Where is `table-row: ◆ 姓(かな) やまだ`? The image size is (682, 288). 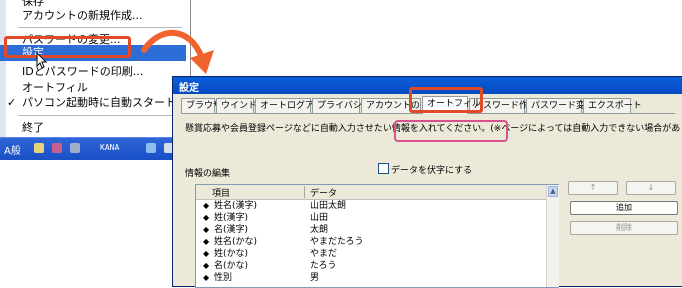
table-row: ◆ 姓(かな) やまだ is located at coordinates (371, 254).